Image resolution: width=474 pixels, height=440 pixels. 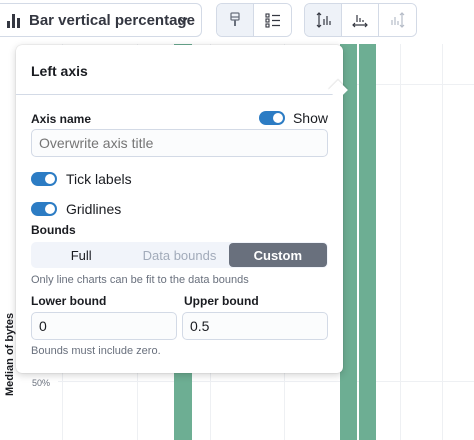 I want to click on legend-button, so click(x=272, y=20).